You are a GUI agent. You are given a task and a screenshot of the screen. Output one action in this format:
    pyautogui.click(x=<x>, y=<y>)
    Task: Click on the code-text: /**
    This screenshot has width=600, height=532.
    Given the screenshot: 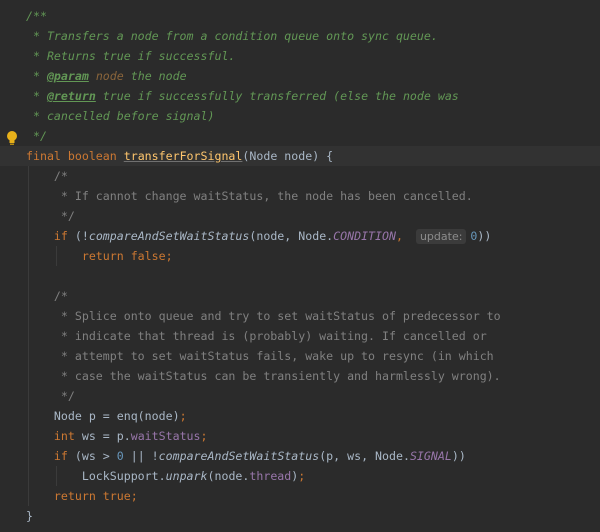 What is the action you would take?
    pyautogui.click(x=36, y=16)
    